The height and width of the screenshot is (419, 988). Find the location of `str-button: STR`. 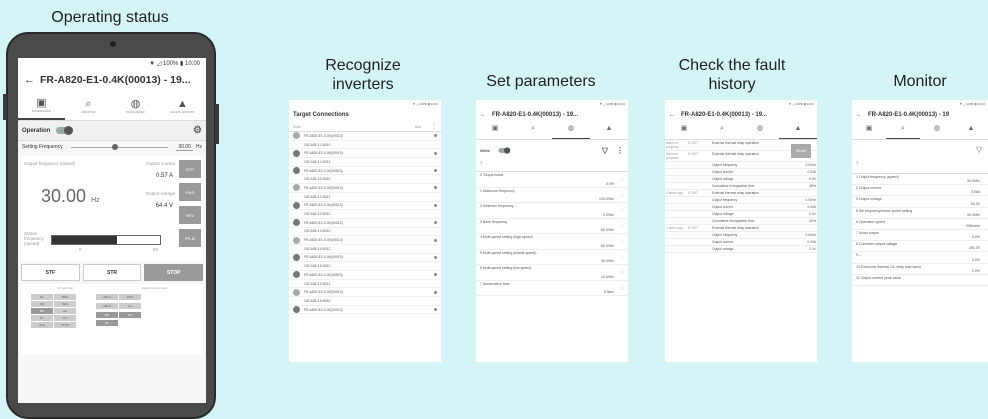

str-button: STR is located at coordinates (112, 272).